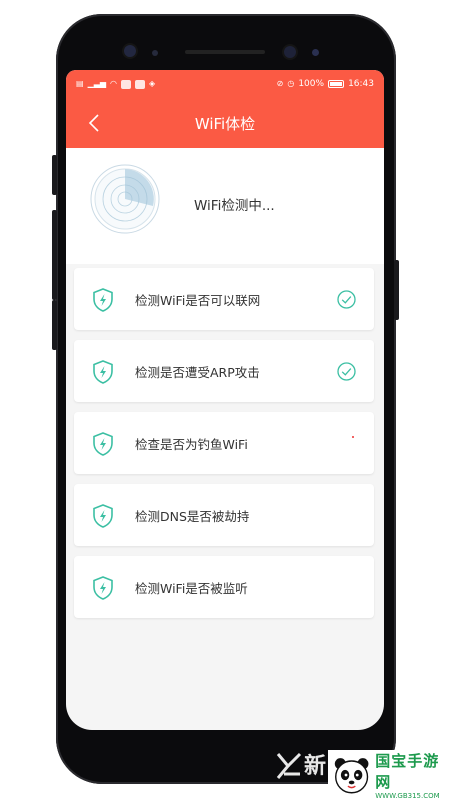 The image size is (450, 800). Describe the element at coordinates (114, 83) in the screenshot. I see `wifi-icon: ◠` at that location.